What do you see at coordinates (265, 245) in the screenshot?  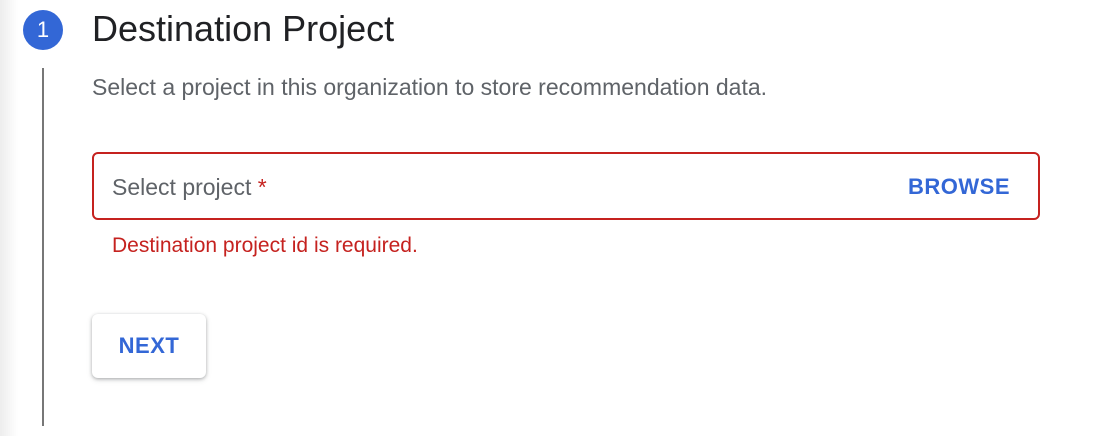 I see `project-error-message: Destination project id is required.` at bounding box center [265, 245].